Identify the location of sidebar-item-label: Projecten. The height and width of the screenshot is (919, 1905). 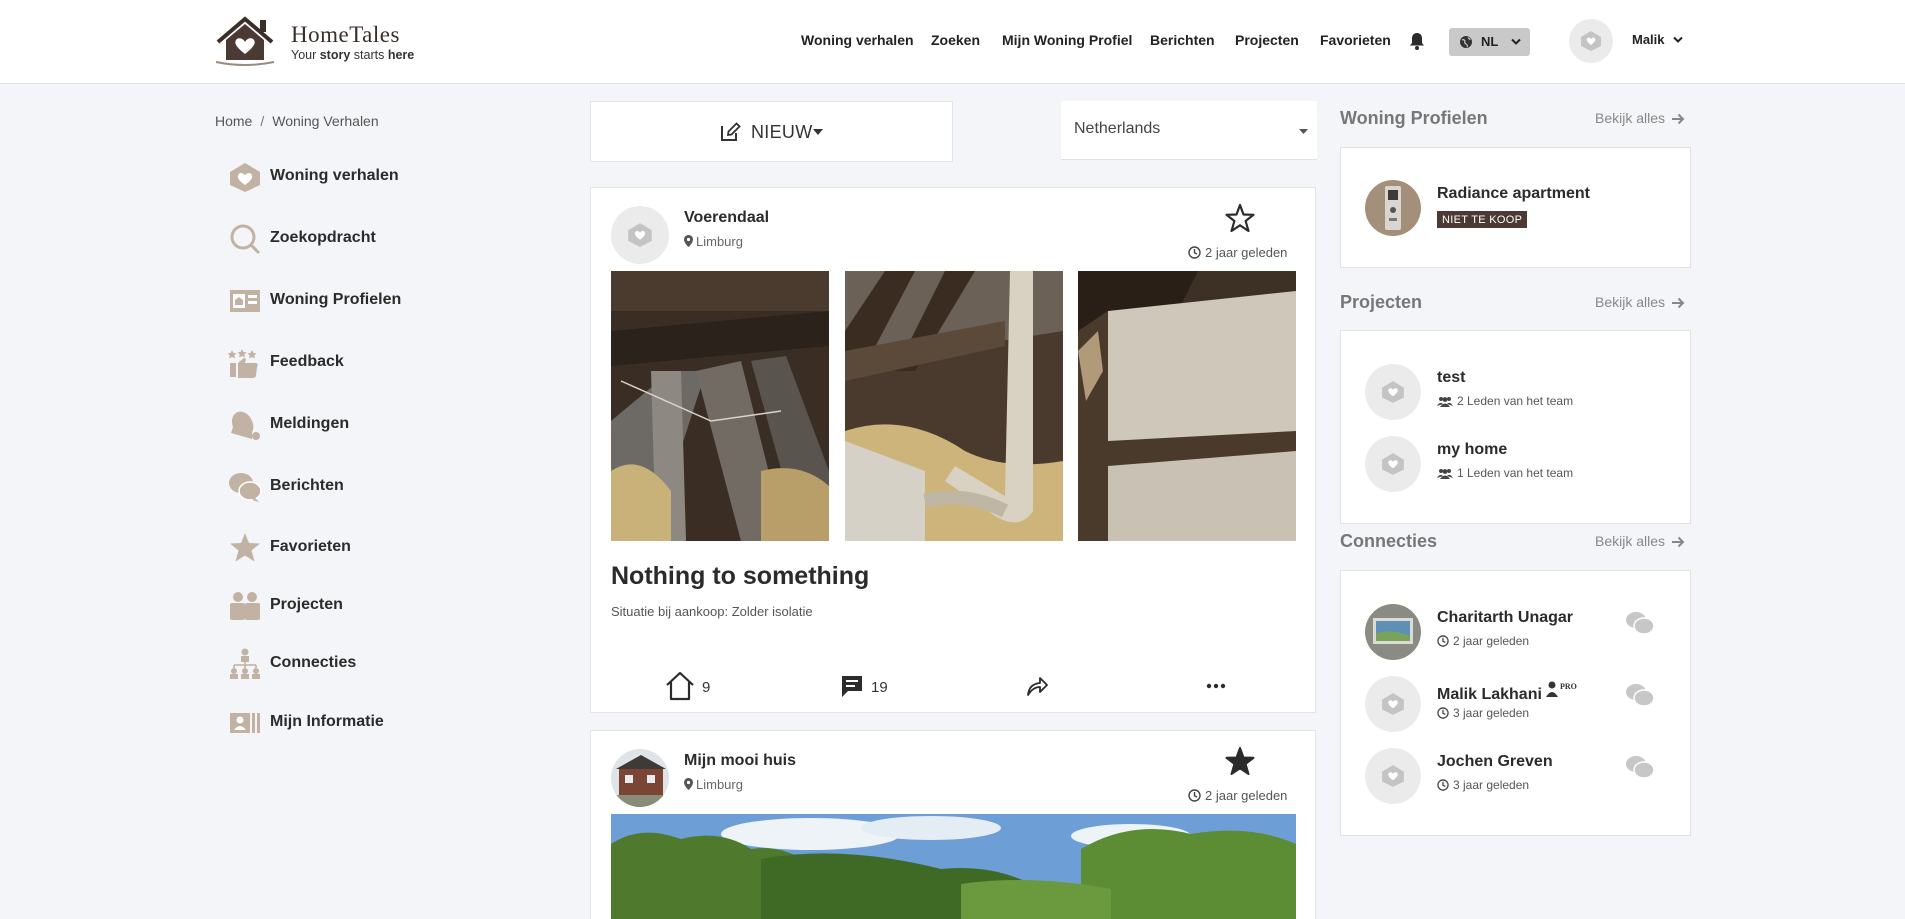
(306, 604).